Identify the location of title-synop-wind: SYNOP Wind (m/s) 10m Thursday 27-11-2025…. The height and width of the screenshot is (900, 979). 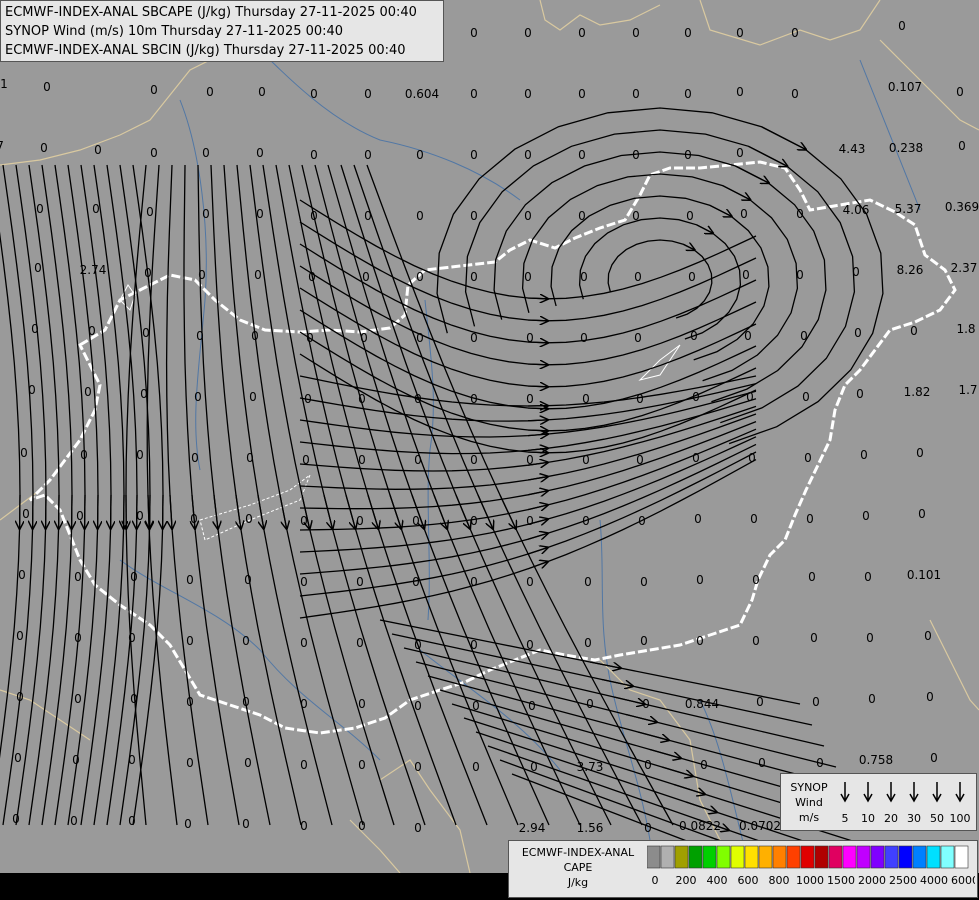
(174, 31).